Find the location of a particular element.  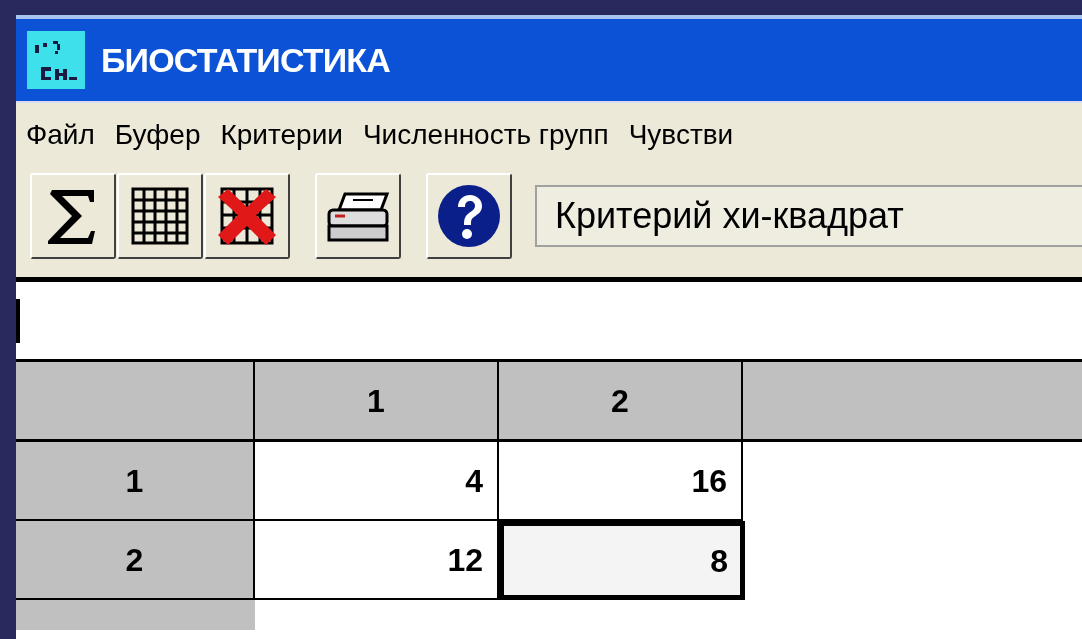

column-header: 1 is located at coordinates (377, 400).